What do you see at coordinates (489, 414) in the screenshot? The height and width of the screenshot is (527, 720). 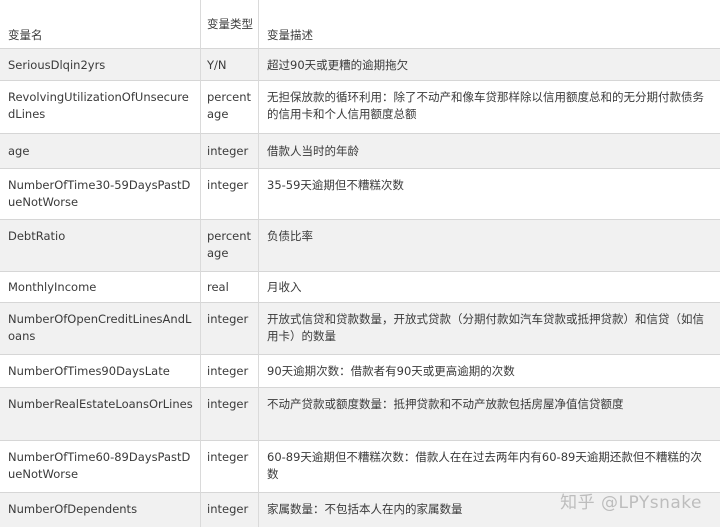 I see `cell-variable-description: 不动产贷款或额度数量：抵押贷款和不动产放款包括房屋净值信贷额度` at bounding box center [489, 414].